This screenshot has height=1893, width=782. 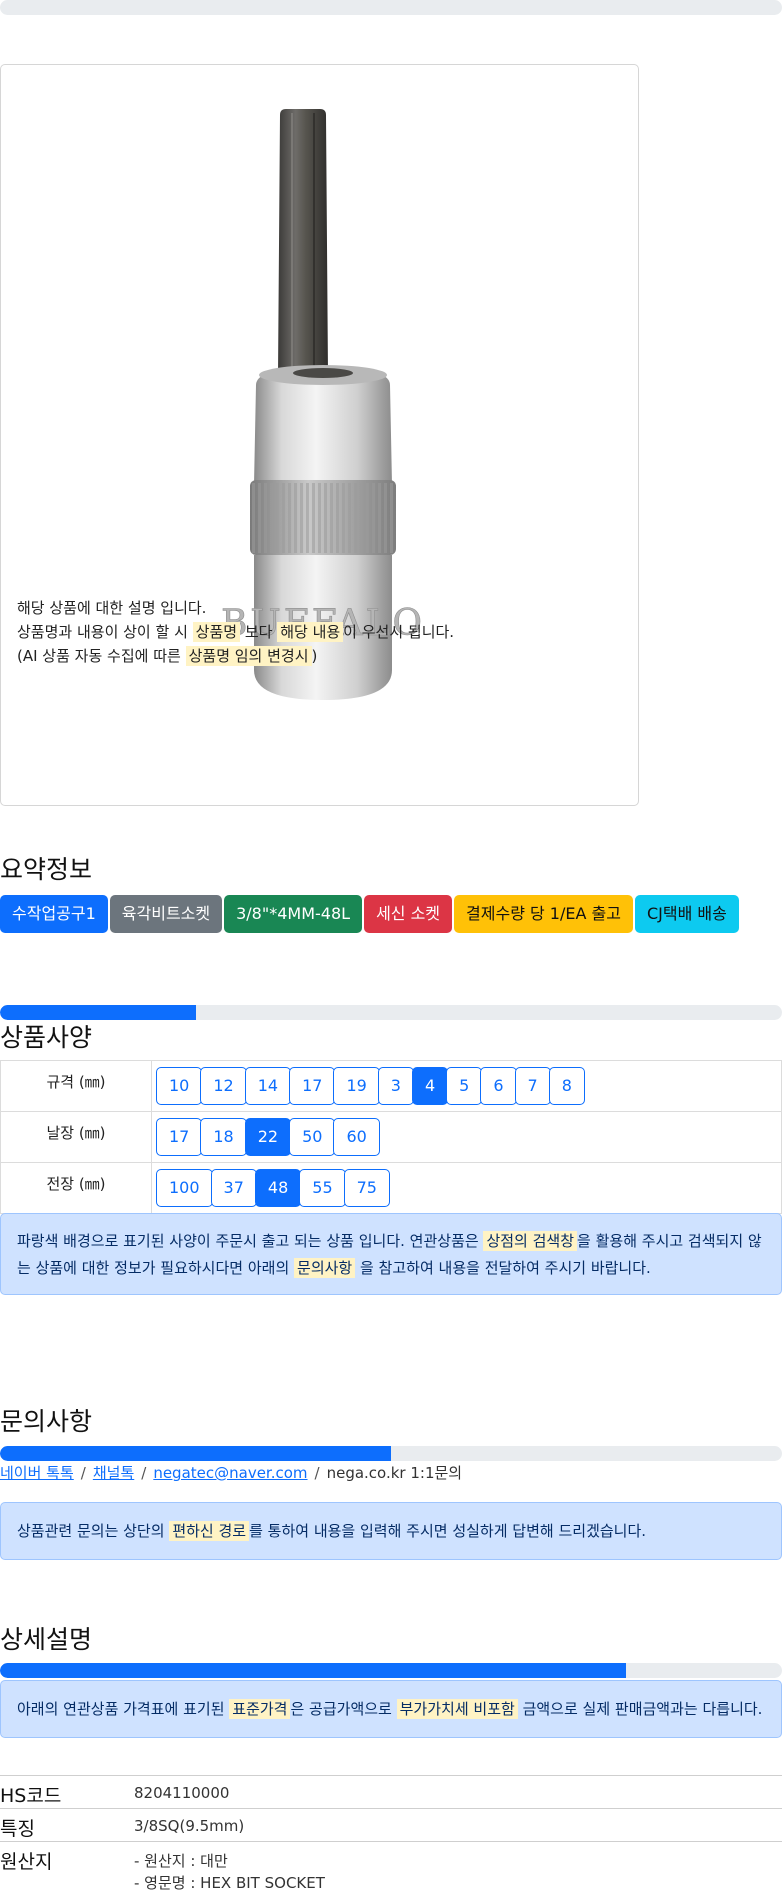 I want to click on spec-option-button: 5, so click(x=464, y=1086).